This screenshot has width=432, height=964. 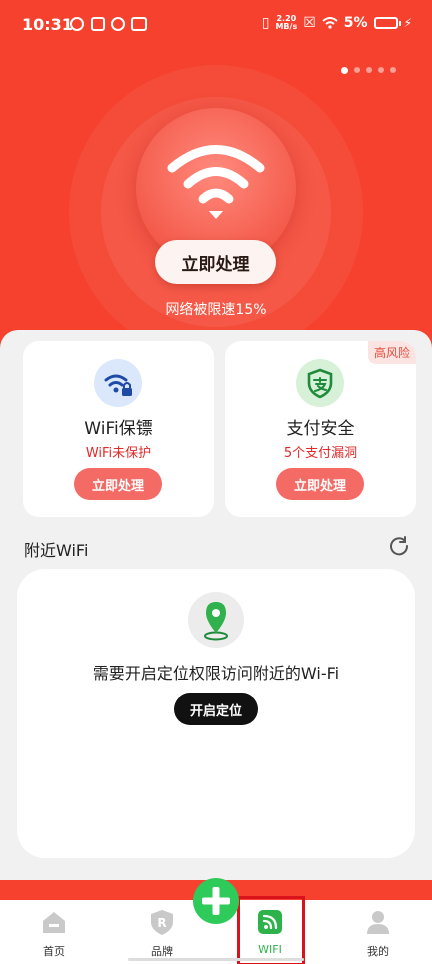 I want to click on page-indicator, so click(x=368, y=70).